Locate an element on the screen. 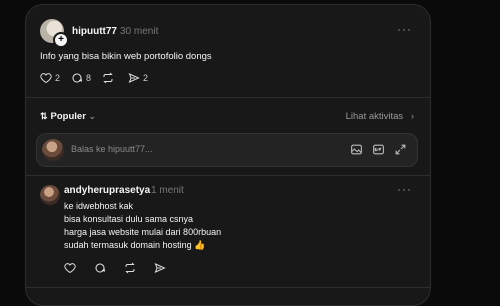  gif-icon is located at coordinates (378, 149).